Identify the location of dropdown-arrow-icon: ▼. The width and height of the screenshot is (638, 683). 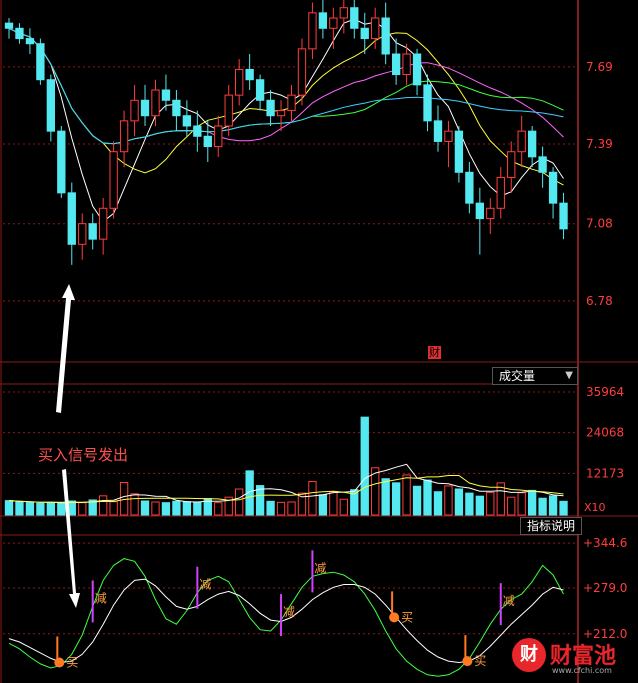
(569, 375).